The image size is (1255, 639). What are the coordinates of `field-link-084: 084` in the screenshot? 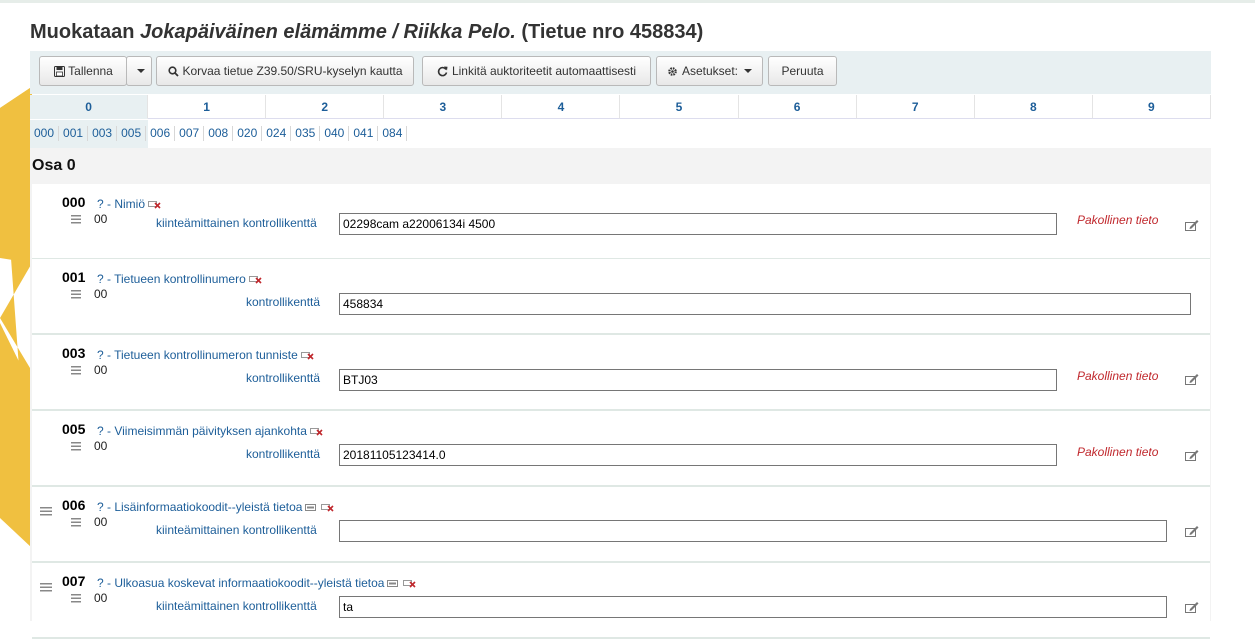 It's located at (393, 133).